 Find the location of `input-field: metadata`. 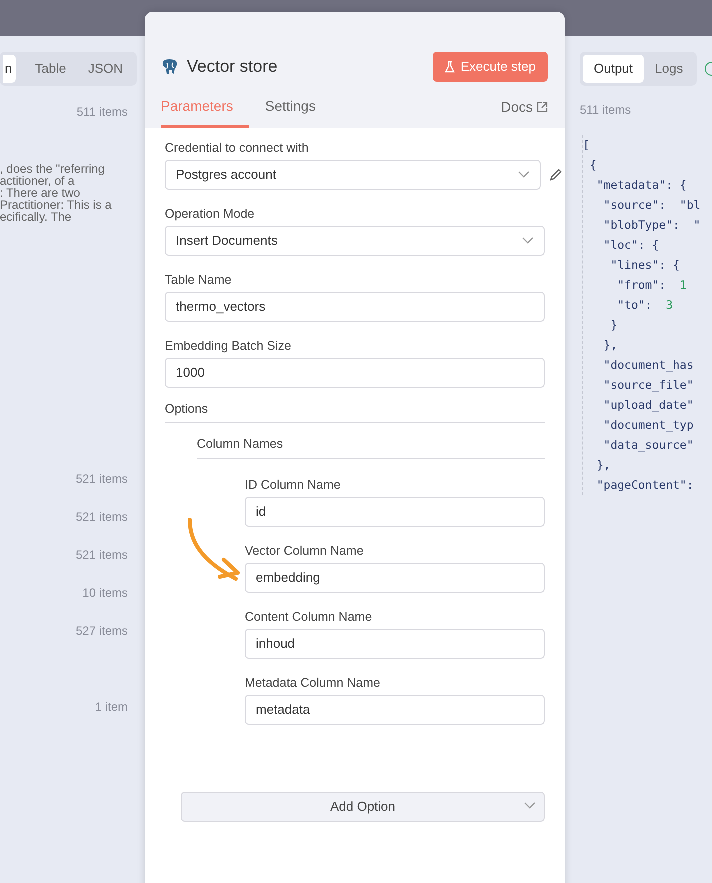

input-field: metadata is located at coordinates (395, 710).